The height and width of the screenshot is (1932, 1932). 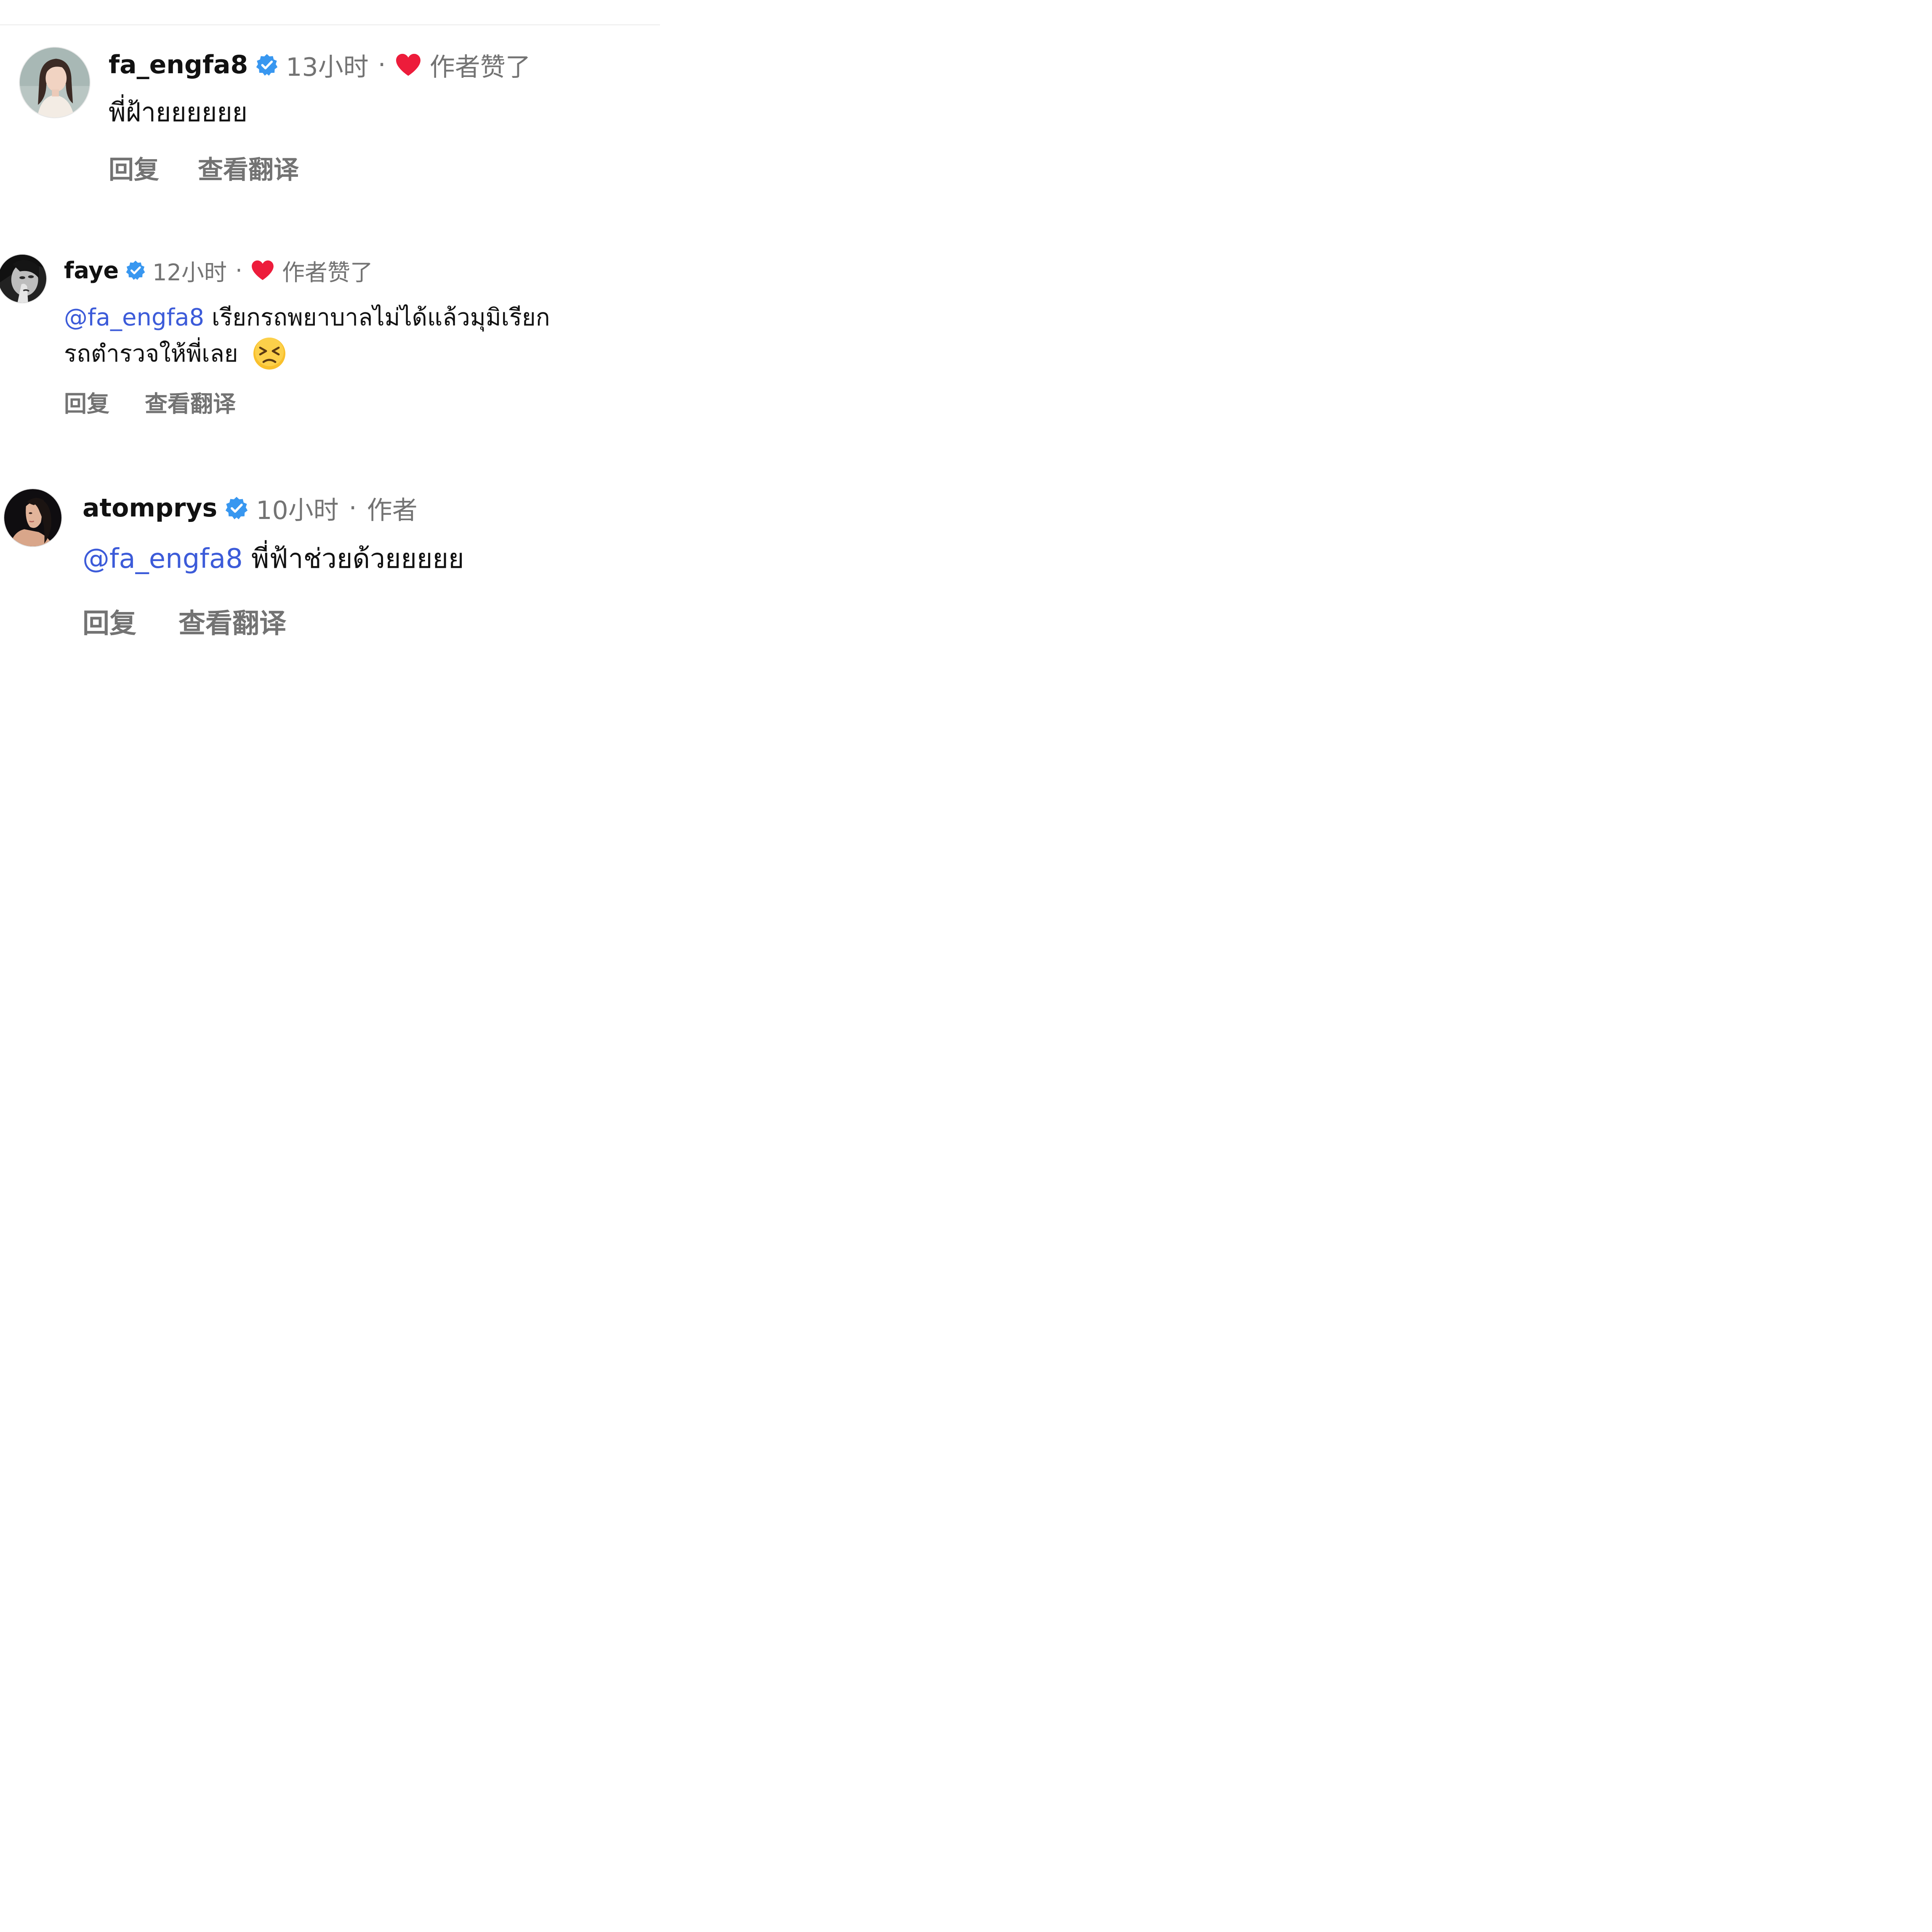 What do you see at coordinates (330, 24) in the screenshot?
I see `top-divider` at bounding box center [330, 24].